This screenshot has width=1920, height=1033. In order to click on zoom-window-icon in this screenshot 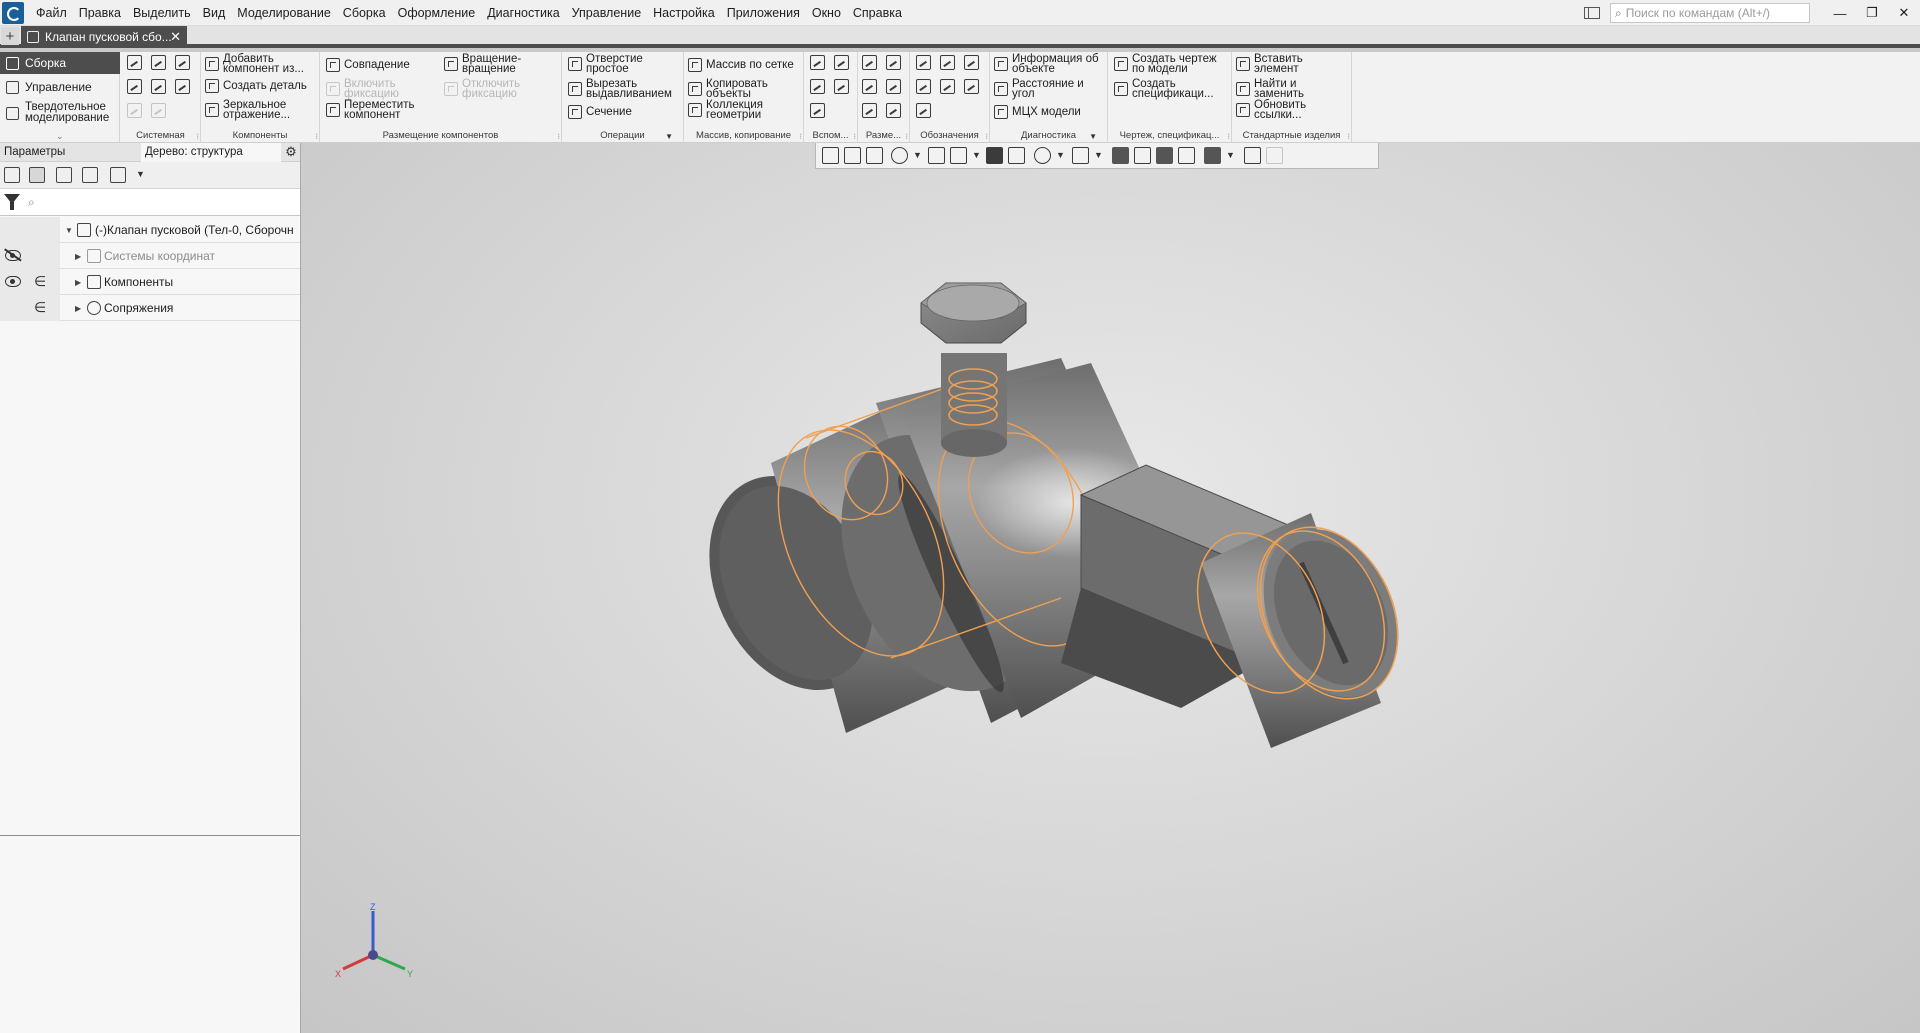, I will do `click(874, 155)`.